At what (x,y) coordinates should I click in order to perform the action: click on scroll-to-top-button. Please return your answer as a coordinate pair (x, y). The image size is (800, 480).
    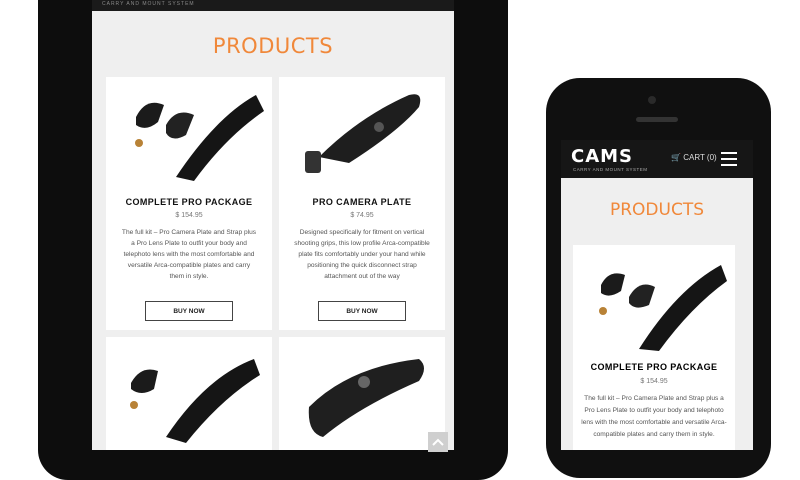
    Looking at the image, I should click on (438, 442).